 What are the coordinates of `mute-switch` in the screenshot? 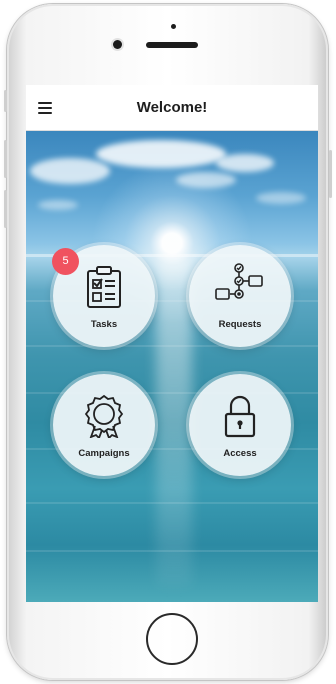 It's located at (5, 101).